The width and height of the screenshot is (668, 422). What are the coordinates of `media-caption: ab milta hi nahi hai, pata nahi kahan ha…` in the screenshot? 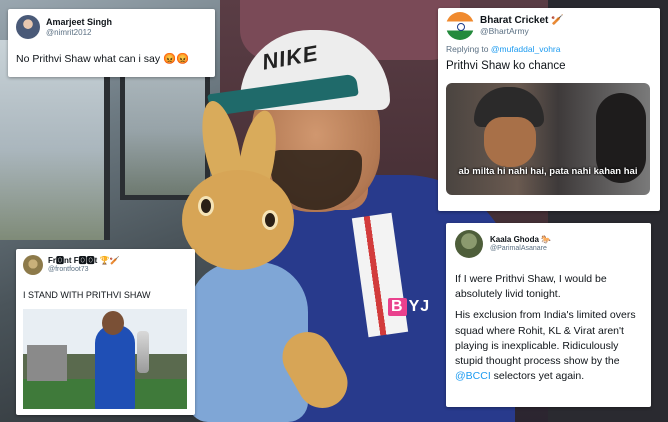 It's located at (548, 171).